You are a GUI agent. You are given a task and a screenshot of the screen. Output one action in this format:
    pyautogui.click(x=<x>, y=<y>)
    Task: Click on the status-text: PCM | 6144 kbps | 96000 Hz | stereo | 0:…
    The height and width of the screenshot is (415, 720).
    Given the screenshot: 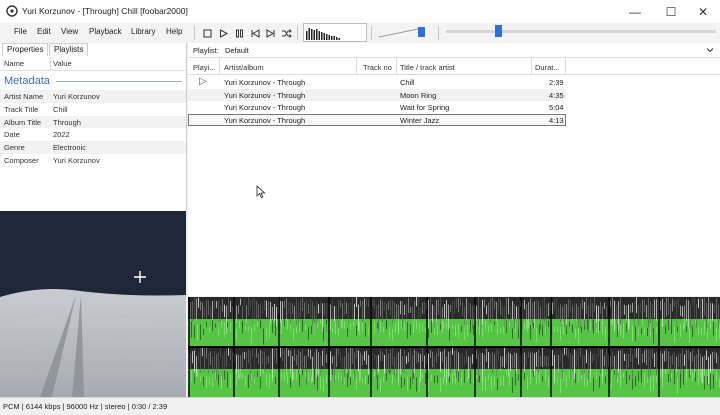 What is the action you would take?
    pyautogui.click(x=85, y=406)
    